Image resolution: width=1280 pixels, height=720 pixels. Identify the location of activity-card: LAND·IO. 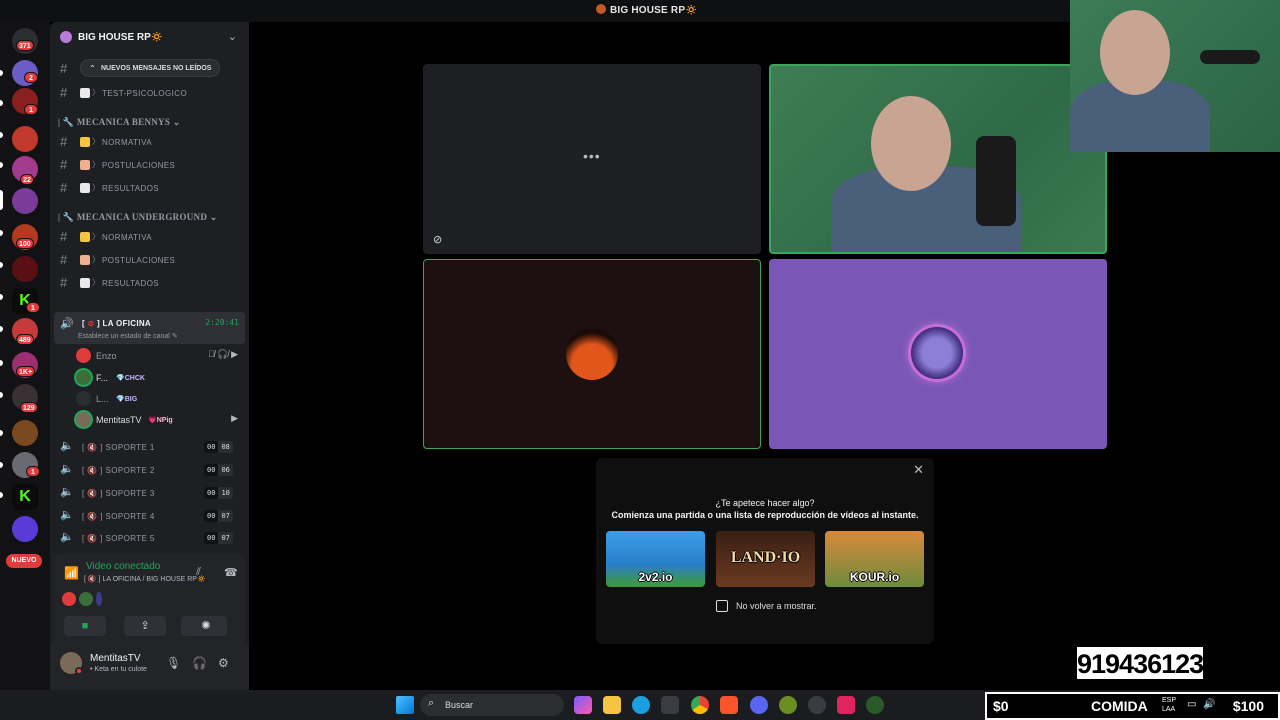
(765, 559).